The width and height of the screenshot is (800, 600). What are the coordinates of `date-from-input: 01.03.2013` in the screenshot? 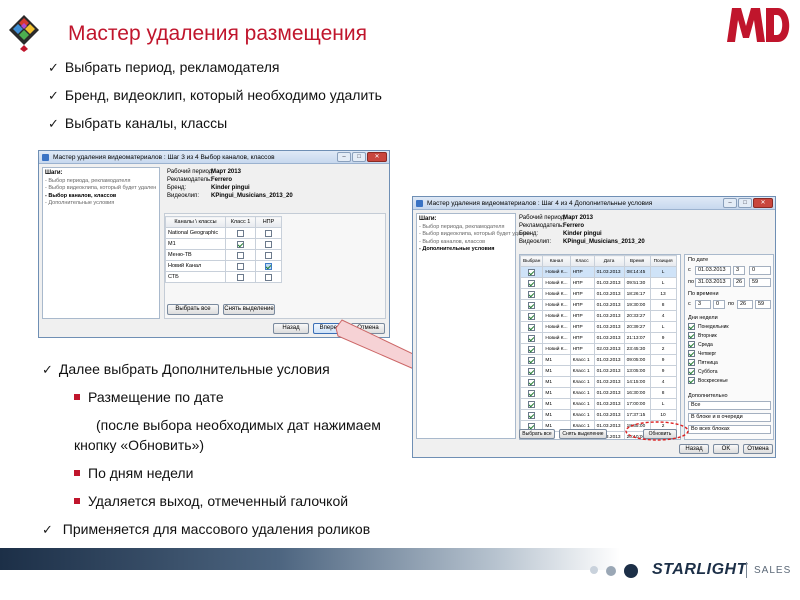 It's located at (713, 270).